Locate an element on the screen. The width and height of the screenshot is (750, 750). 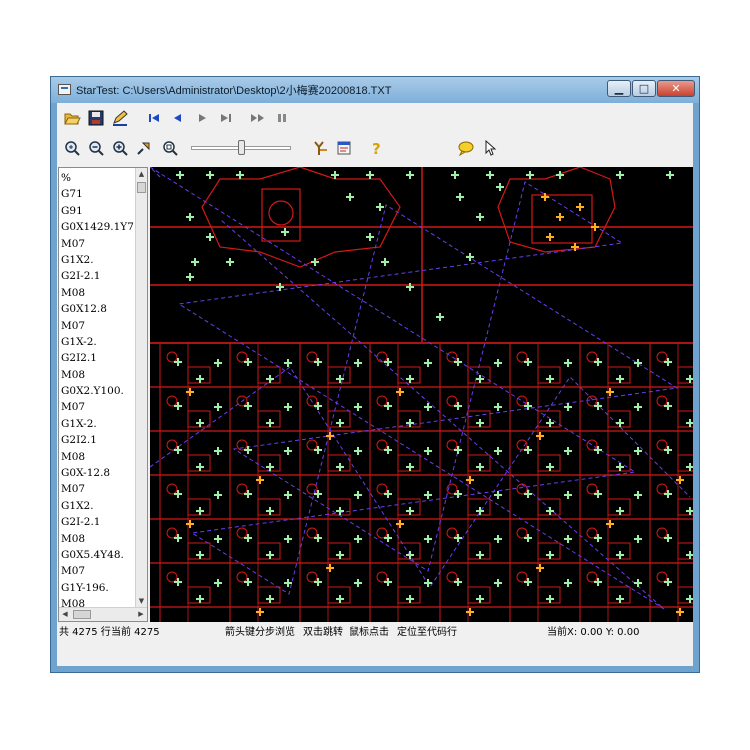
play-icon is located at coordinates (202, 118).